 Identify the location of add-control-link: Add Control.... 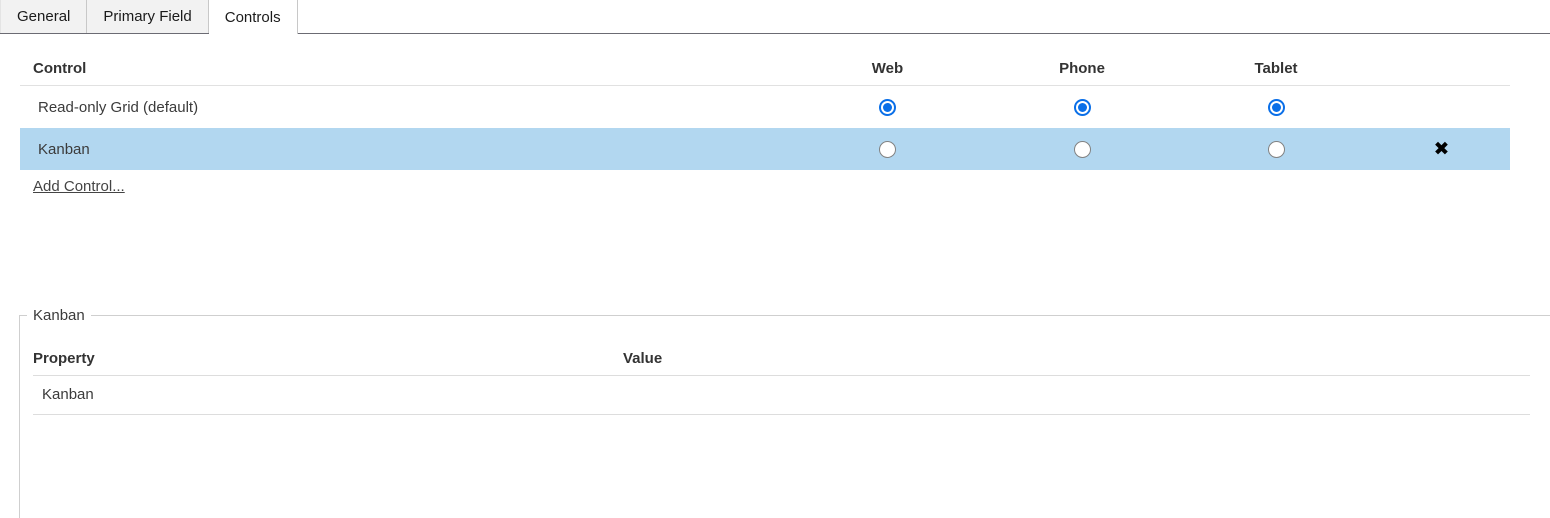
(79, 186).